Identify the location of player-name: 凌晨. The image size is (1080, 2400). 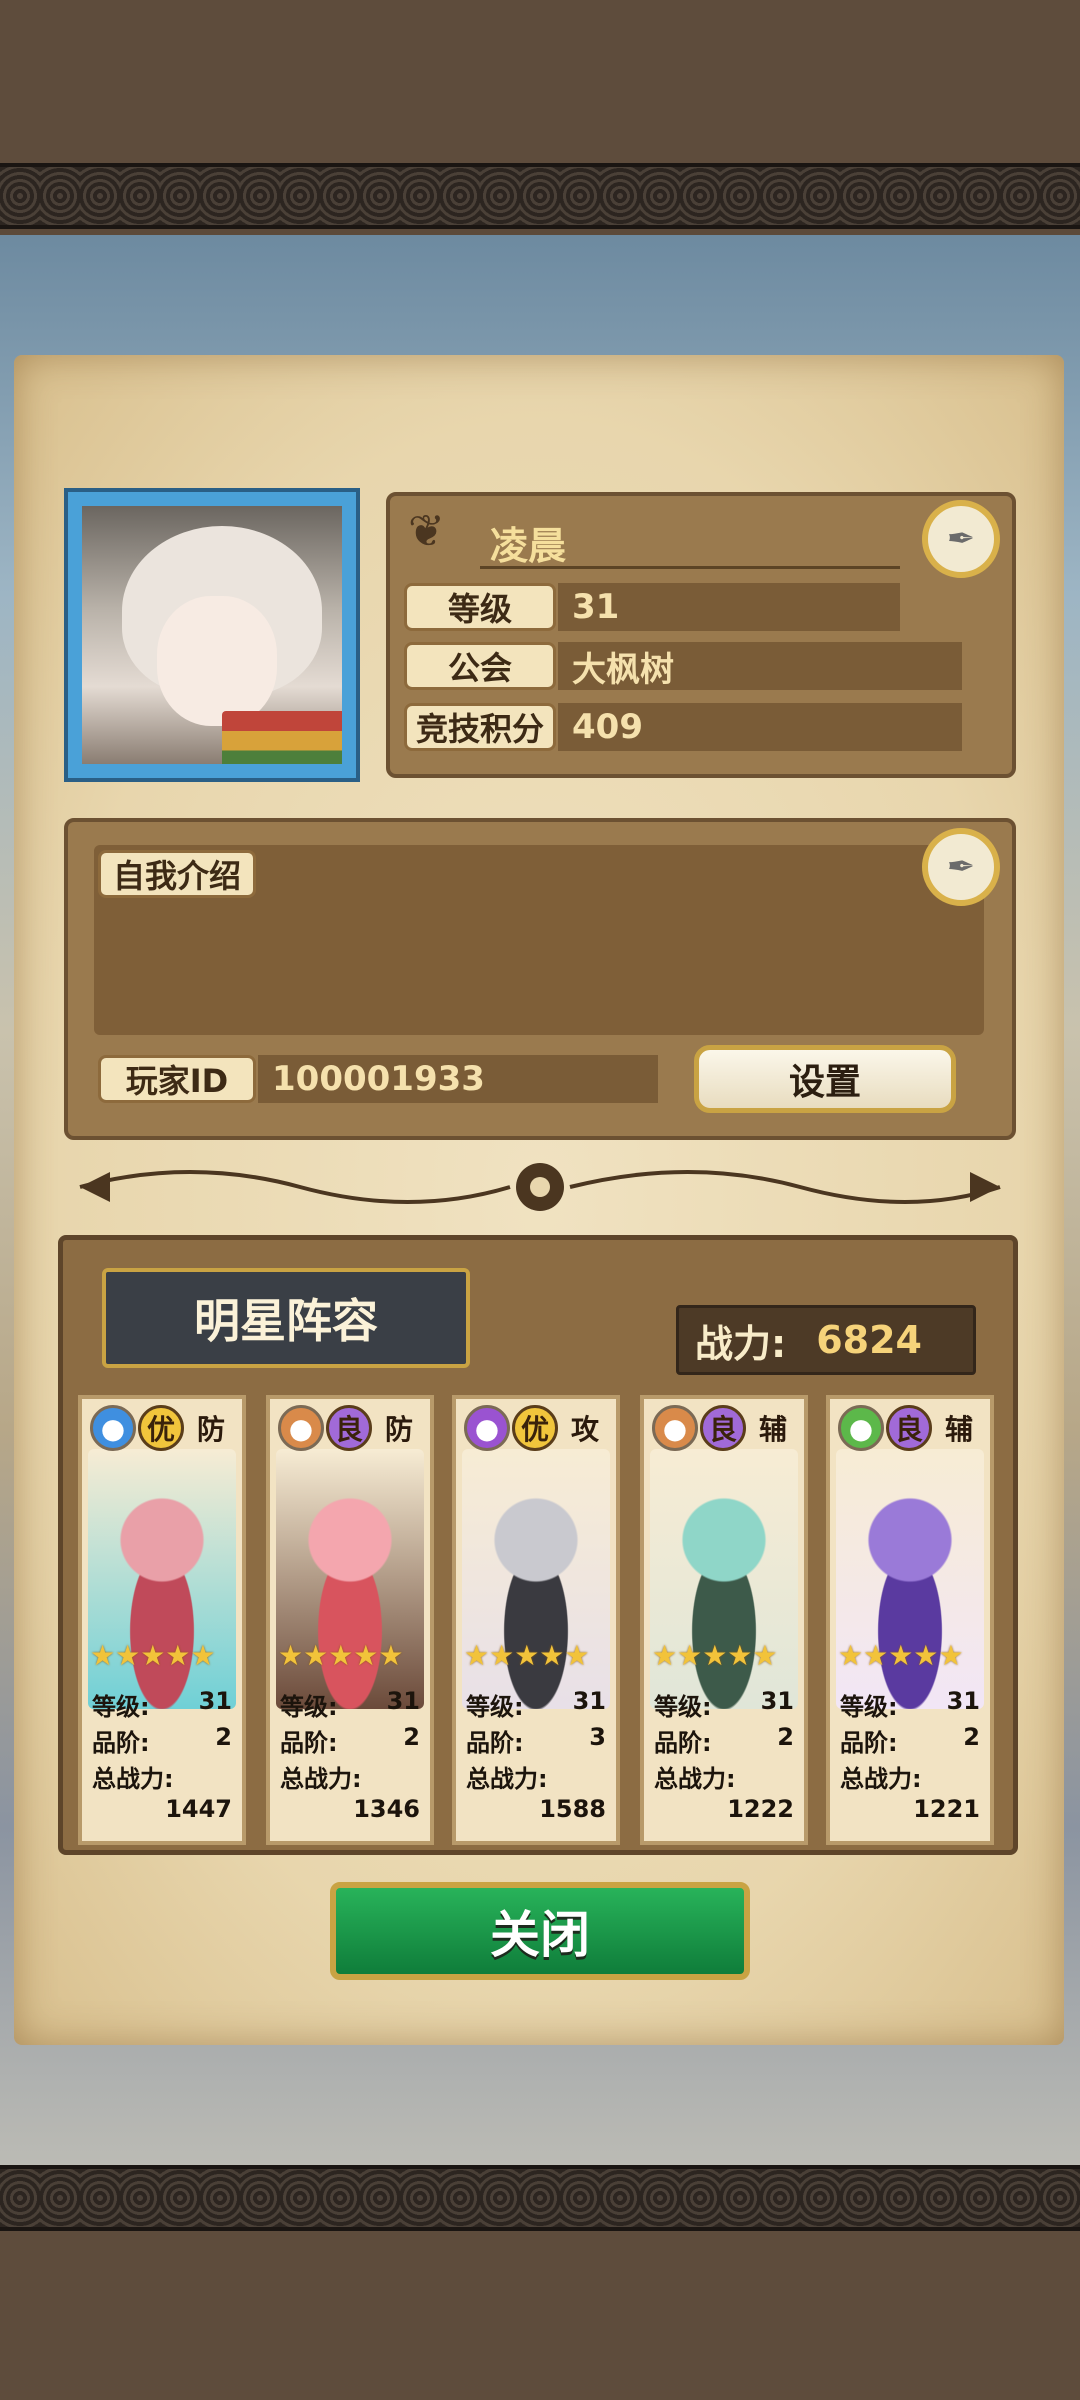
(528, 546).